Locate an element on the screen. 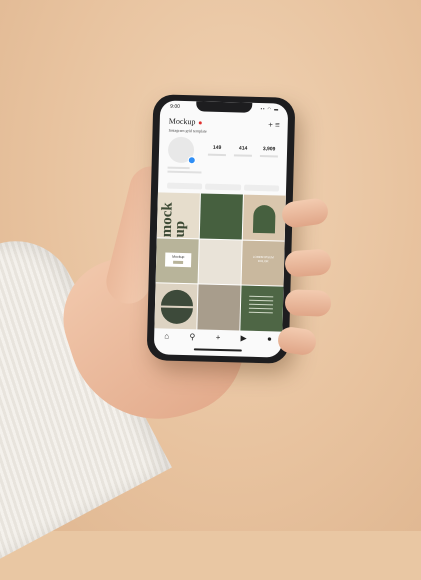 Image resolution: width=421 pixels, height=580 pixels. stat-following-count: 3,909 is located at coordinates (269, 149).